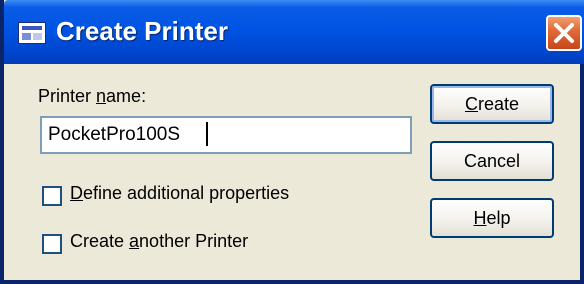 The height and width of the screenshot is (284, 584). I want to click on close-button, so click(564, 33).